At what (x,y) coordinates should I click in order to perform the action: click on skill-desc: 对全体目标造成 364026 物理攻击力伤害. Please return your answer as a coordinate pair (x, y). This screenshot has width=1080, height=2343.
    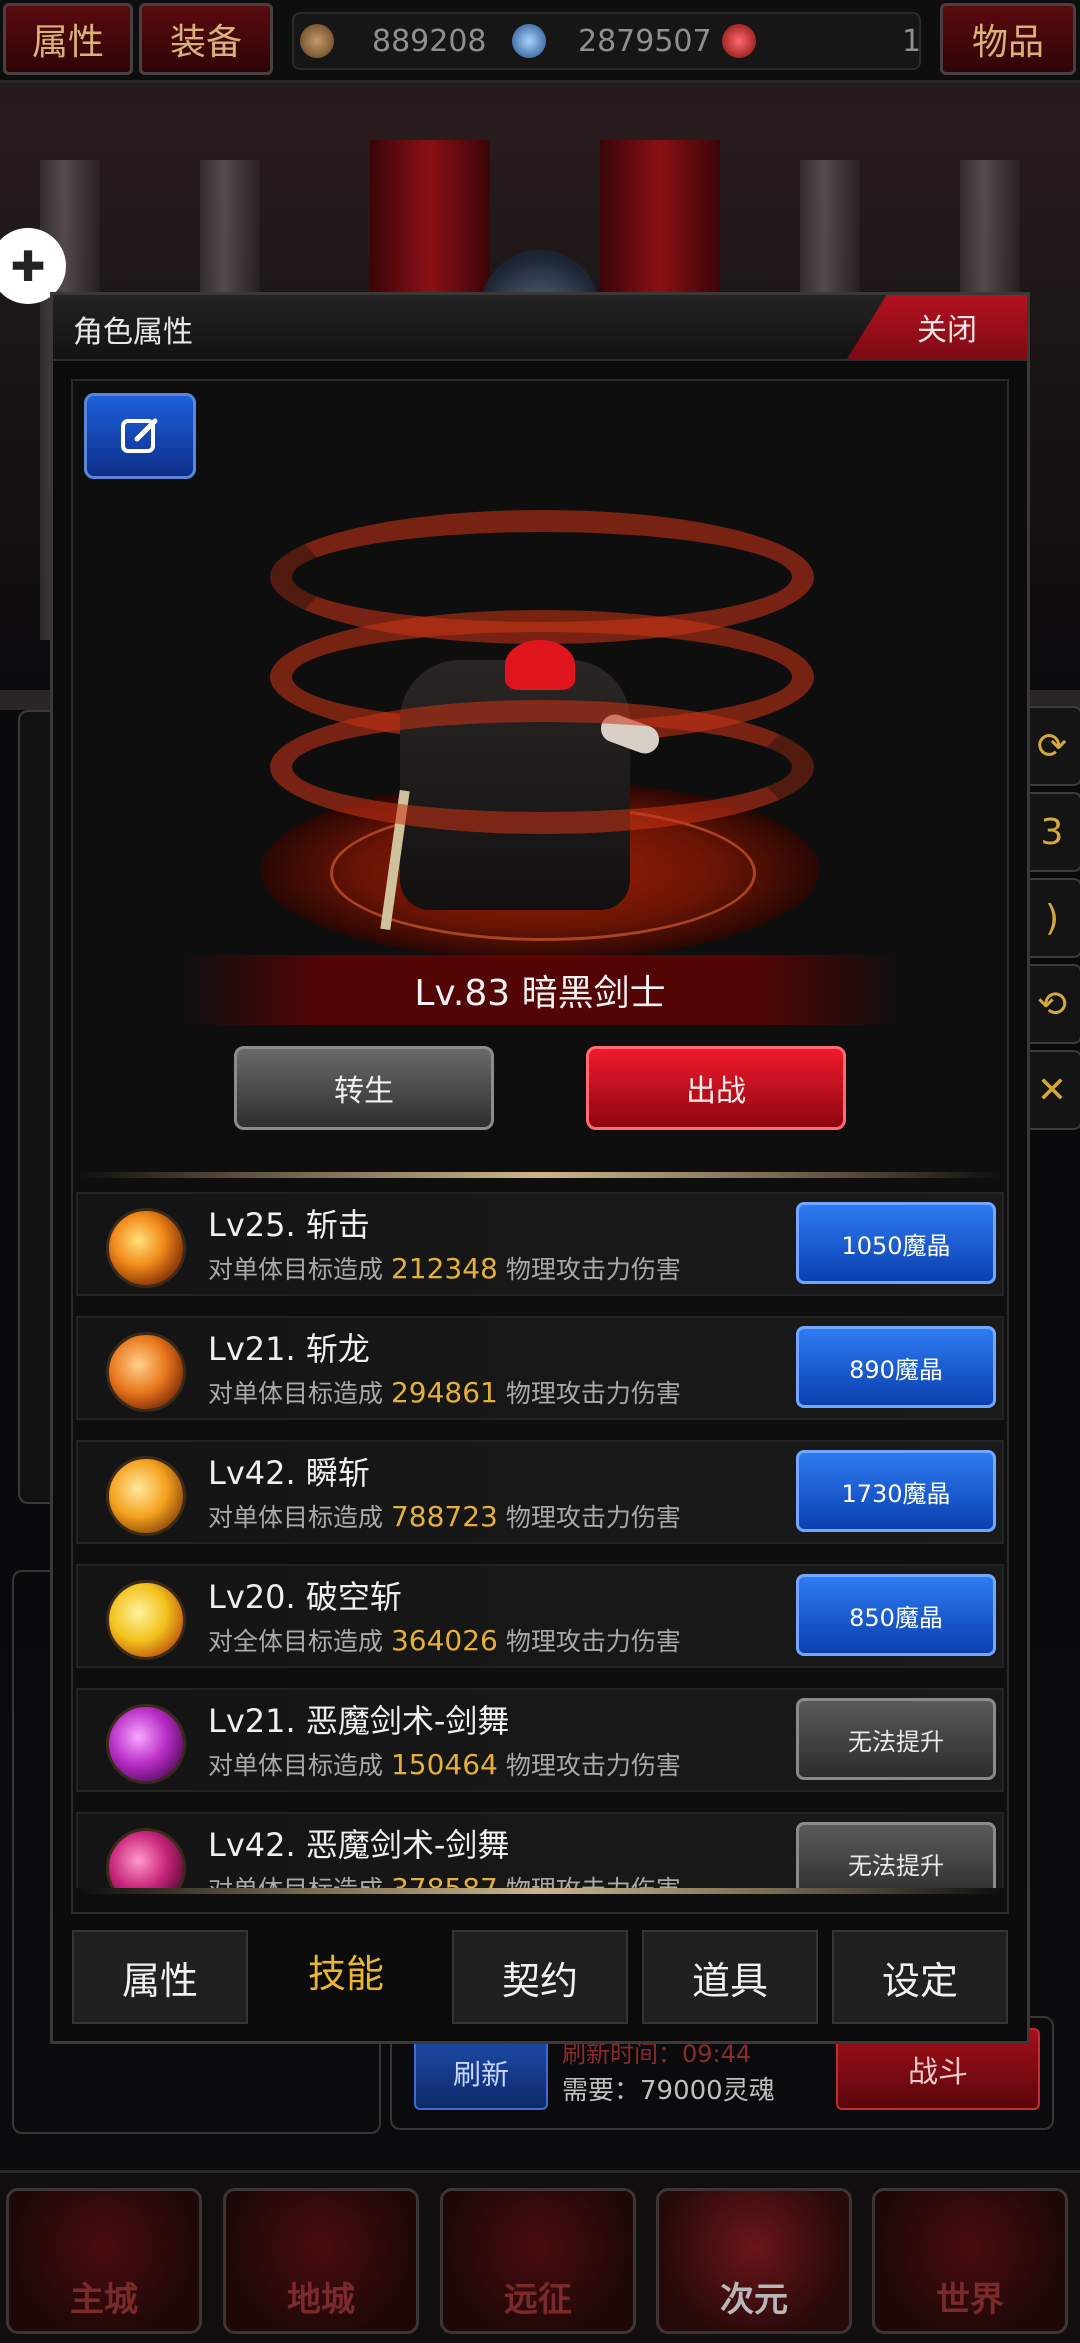
    Looking at the image, I should click on (444, 1640).